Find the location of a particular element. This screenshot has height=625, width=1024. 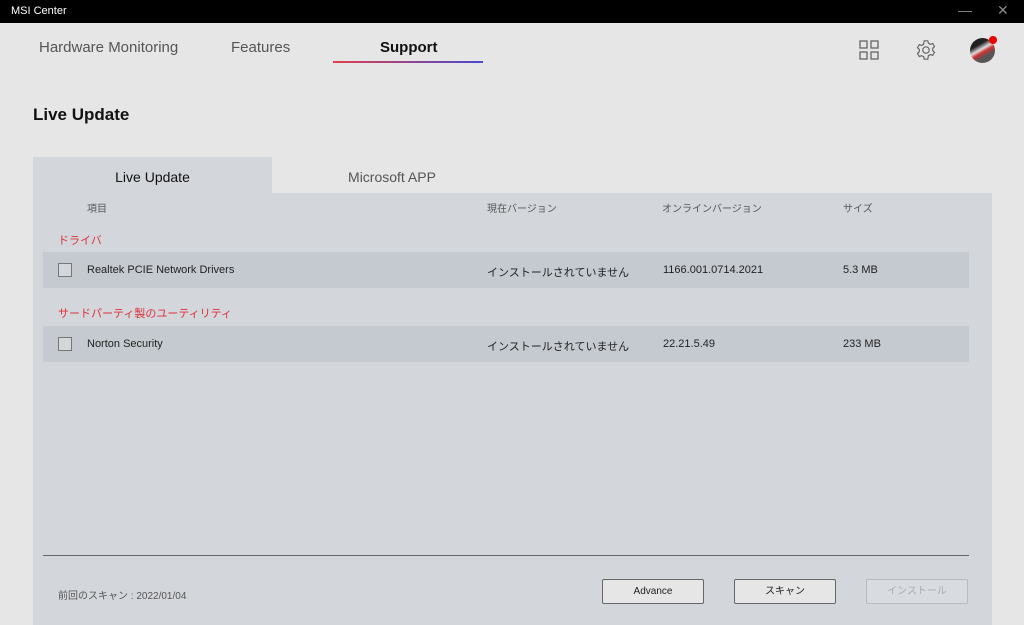

item-size: 5.3 MB is located at coordinates (860, 270).